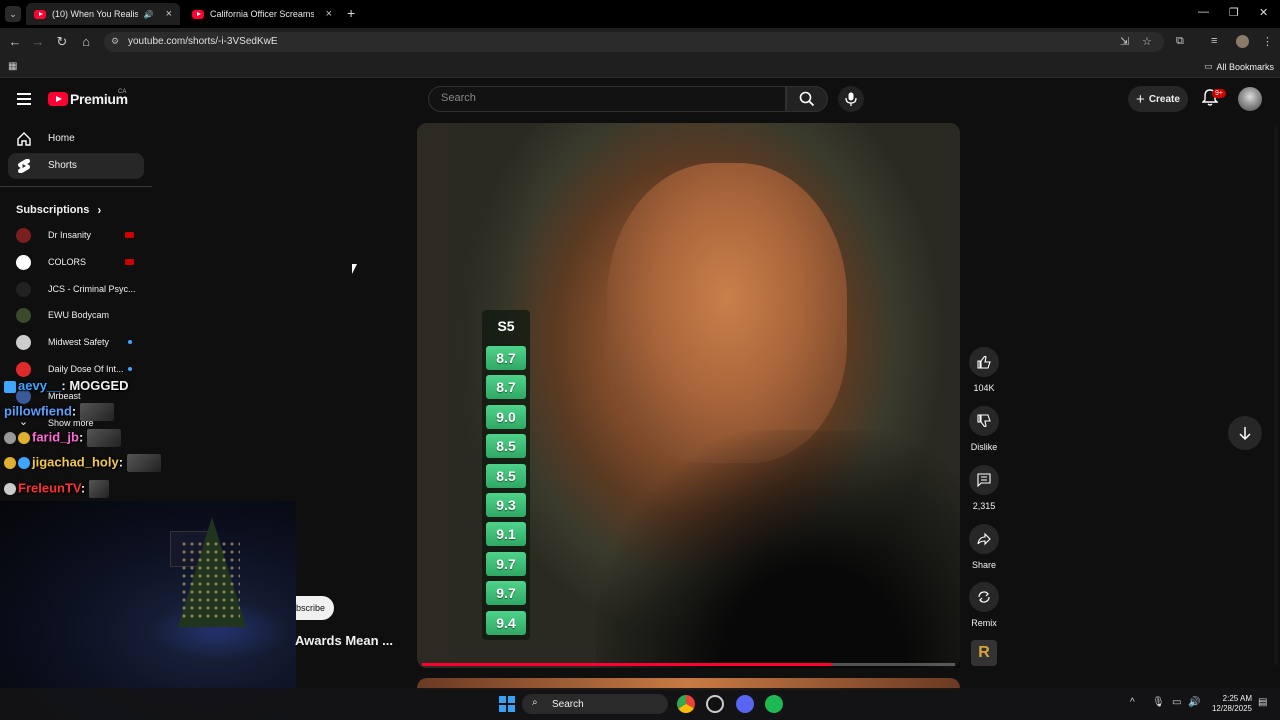 This screenshot has width=1280, height=720. Describe the element at coordinates (984, 488) in the screenshot. I see `comments-button: 2,315` at that location.